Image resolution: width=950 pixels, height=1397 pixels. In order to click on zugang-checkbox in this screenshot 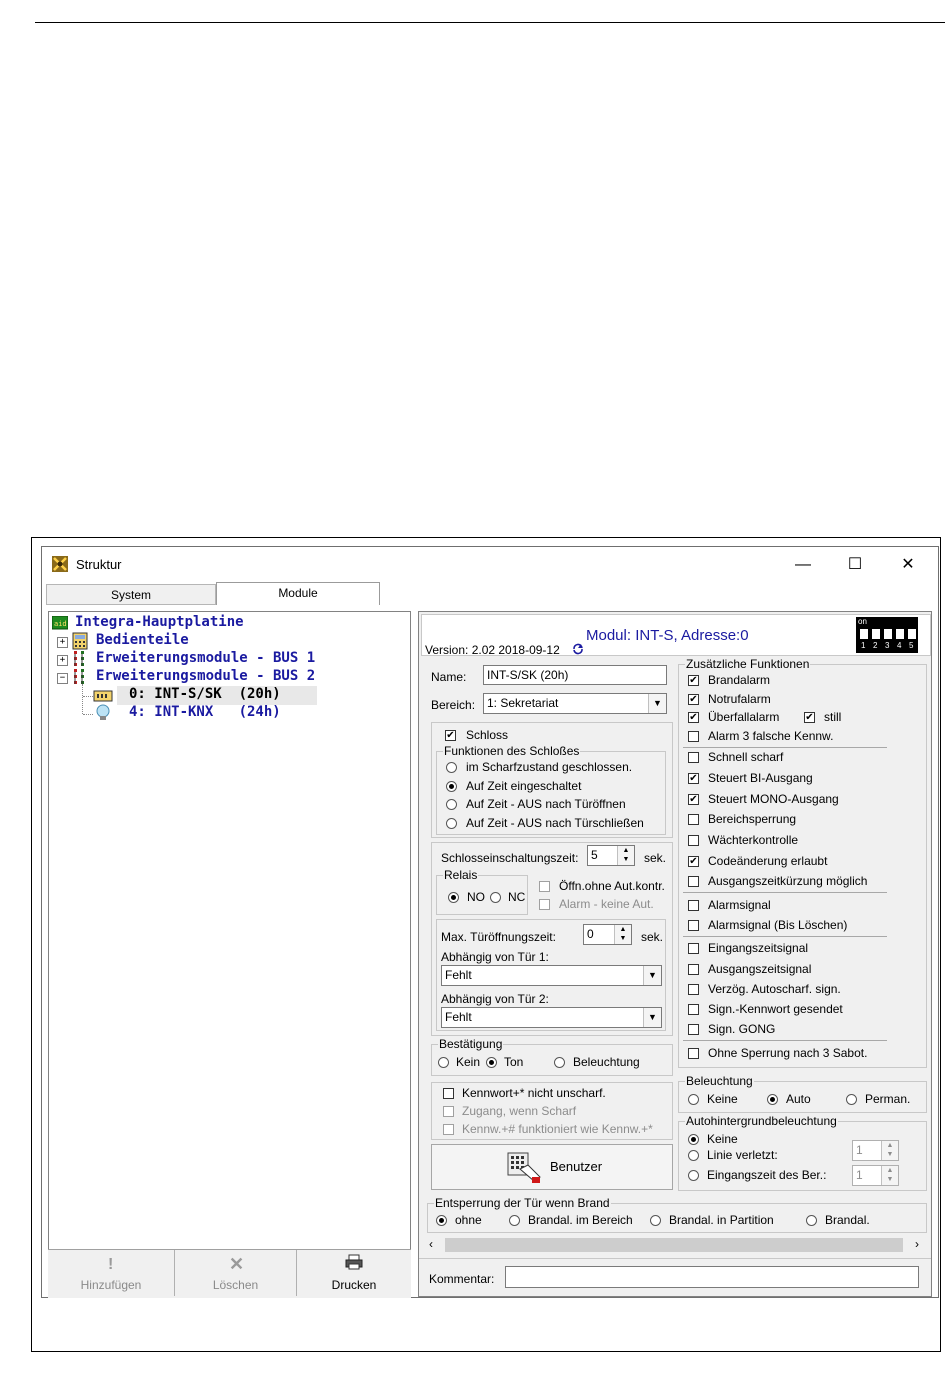, I will do `click(448, 1111)`.